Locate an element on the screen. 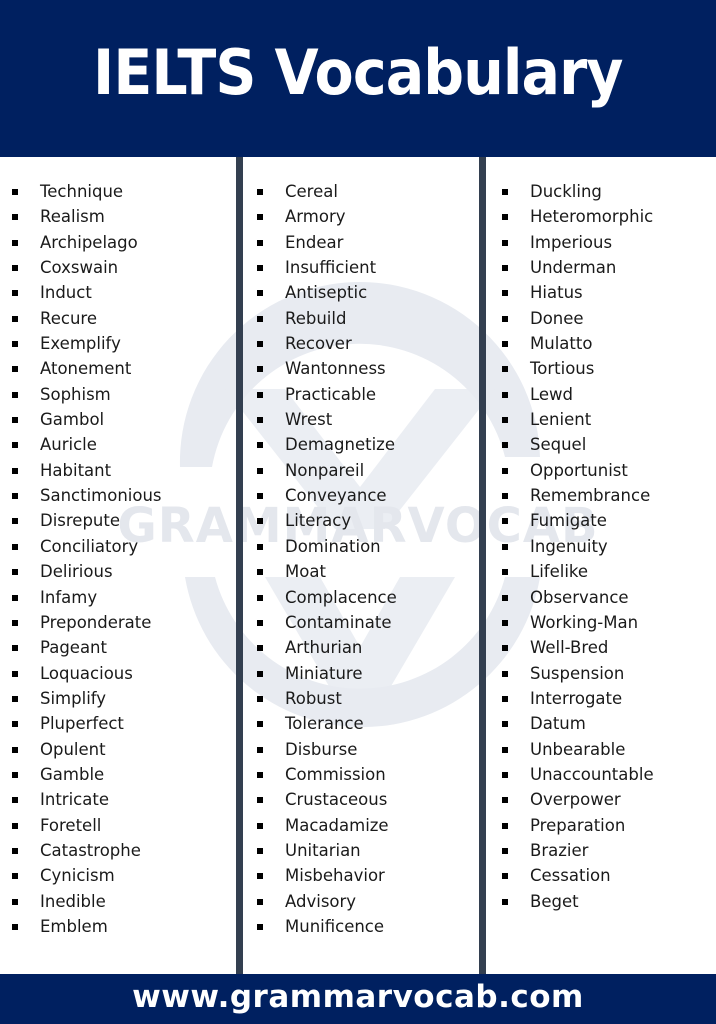 This screenshot has height=1024, width=716. vocab-list-item: Exemplify is located at coordinates (118, 343).